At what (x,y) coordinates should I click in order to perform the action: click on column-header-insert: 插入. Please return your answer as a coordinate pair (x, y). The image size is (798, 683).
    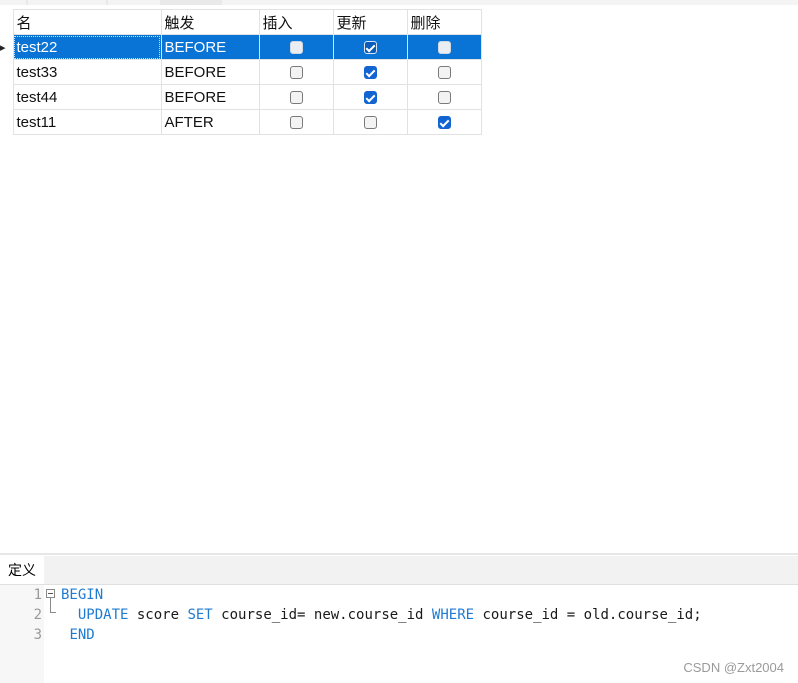
    Looking at the image, I should click on (296, 22).